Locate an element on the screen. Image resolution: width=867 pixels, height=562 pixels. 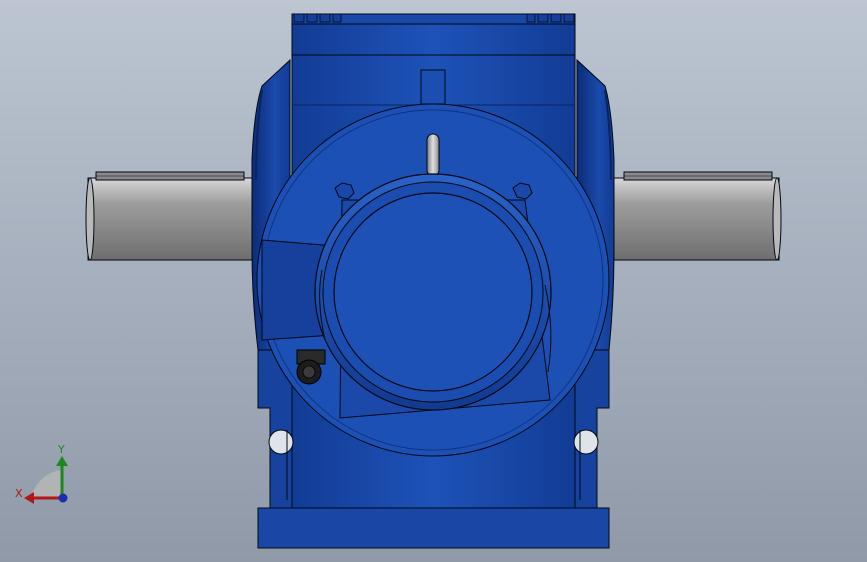
triad-origin-icon is located at coordinates (63, 498).